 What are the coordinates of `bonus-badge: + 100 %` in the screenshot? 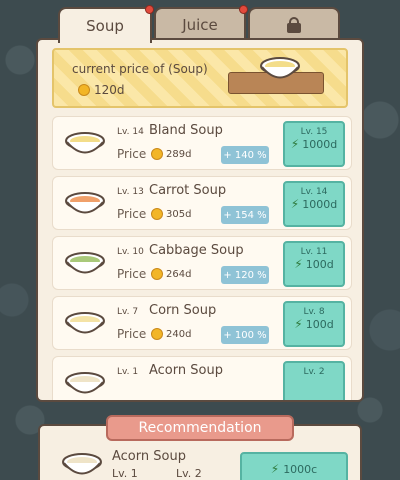 It's located at (245, 335).